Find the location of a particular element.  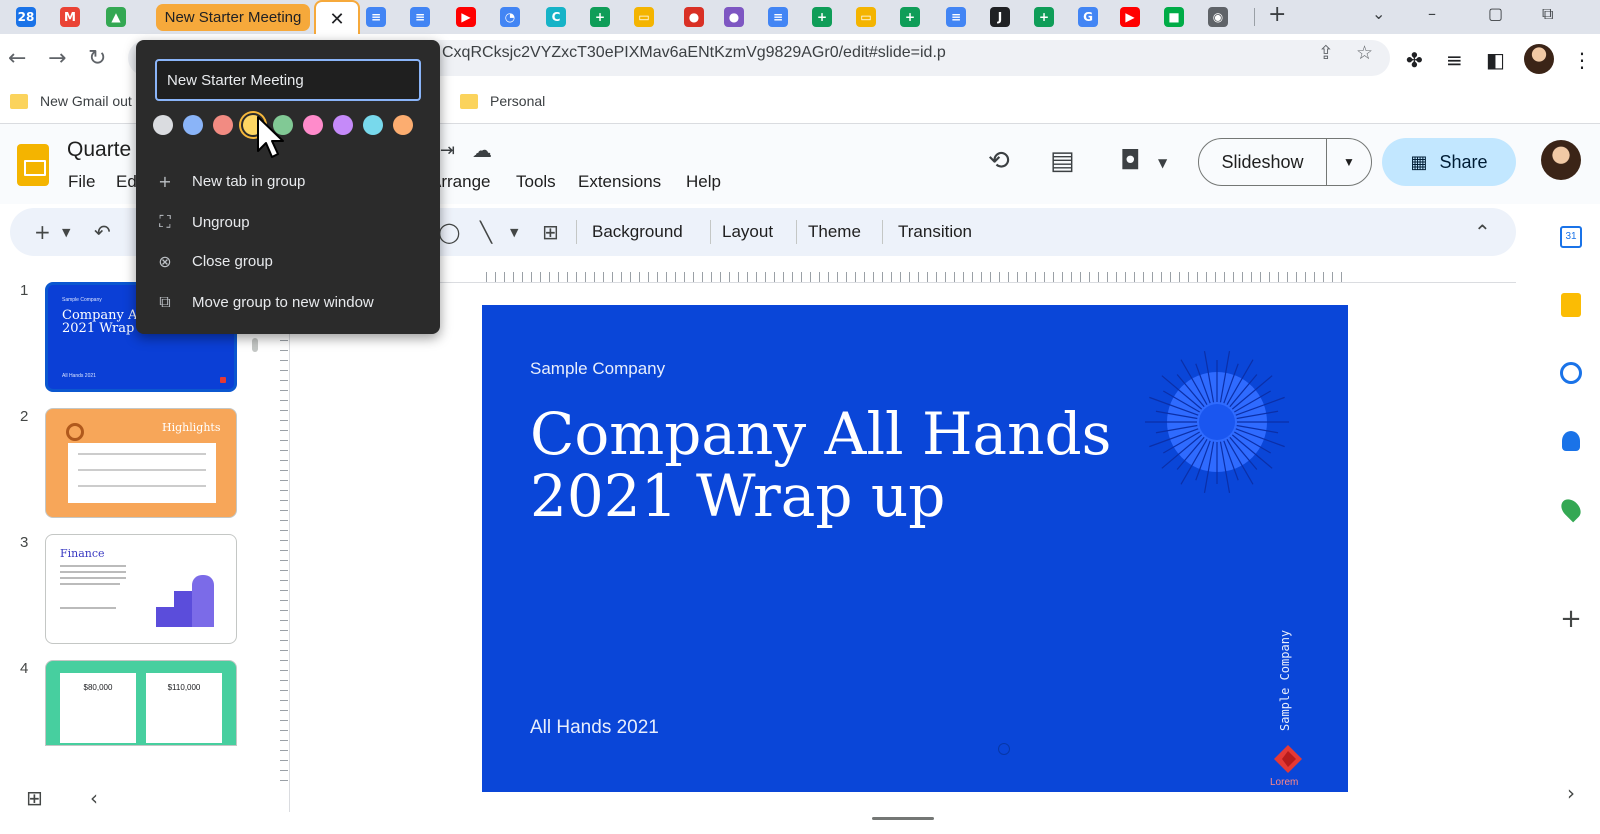

horizontal-scroll-handle is located at coordinates (903, 818).